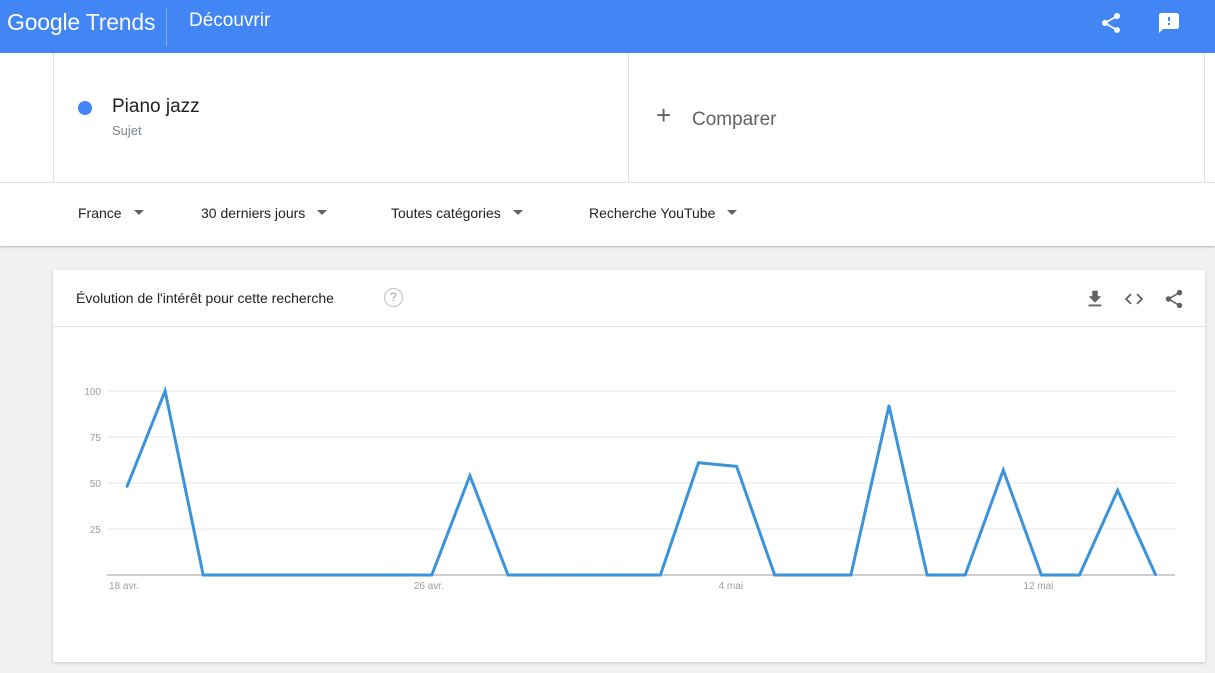 The width and height of the screenshot is (1215, 673). What do you see at coordinates (43, 22) in the screenshot?
I see `logo-google-text: Google` at bounding box center [43, 22].